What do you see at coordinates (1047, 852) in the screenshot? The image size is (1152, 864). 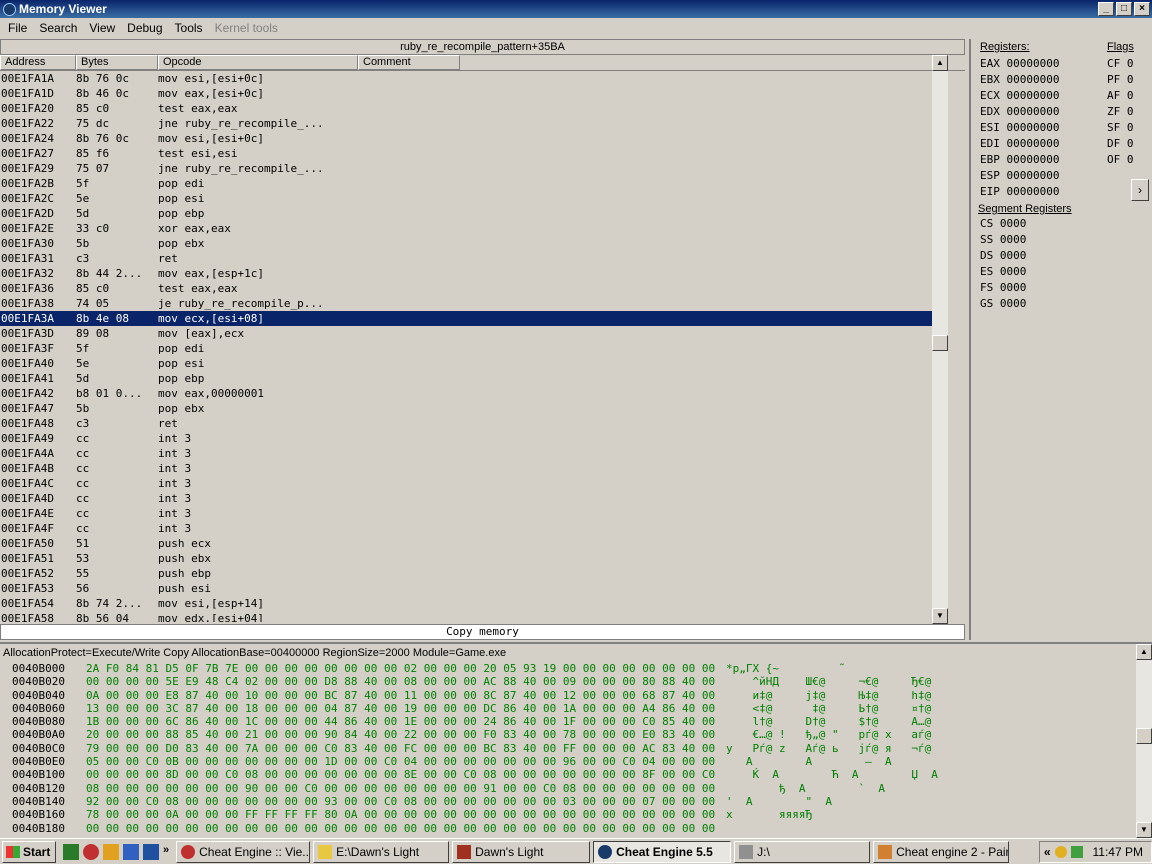 I see `tray-expand-icon: «` at bounding box center [1047, 852].